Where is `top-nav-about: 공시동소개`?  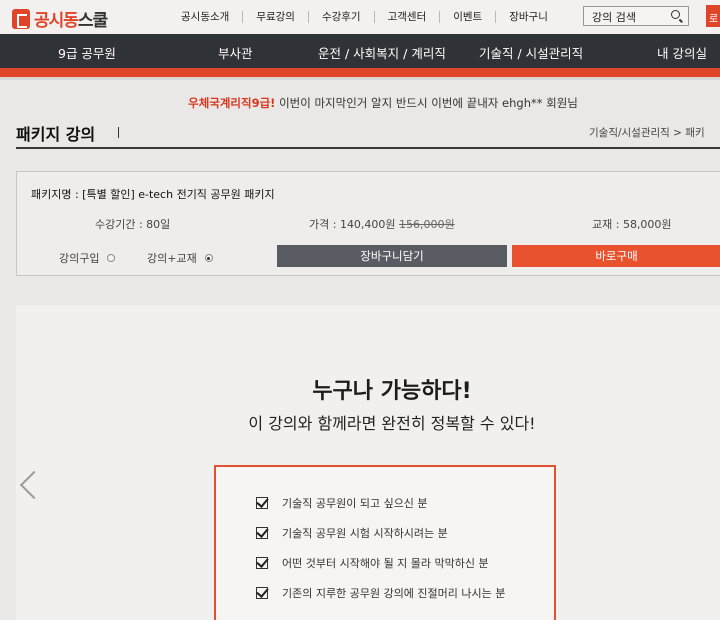
top-nav-about: 공시동소개 is located at coordinates (205, 17).